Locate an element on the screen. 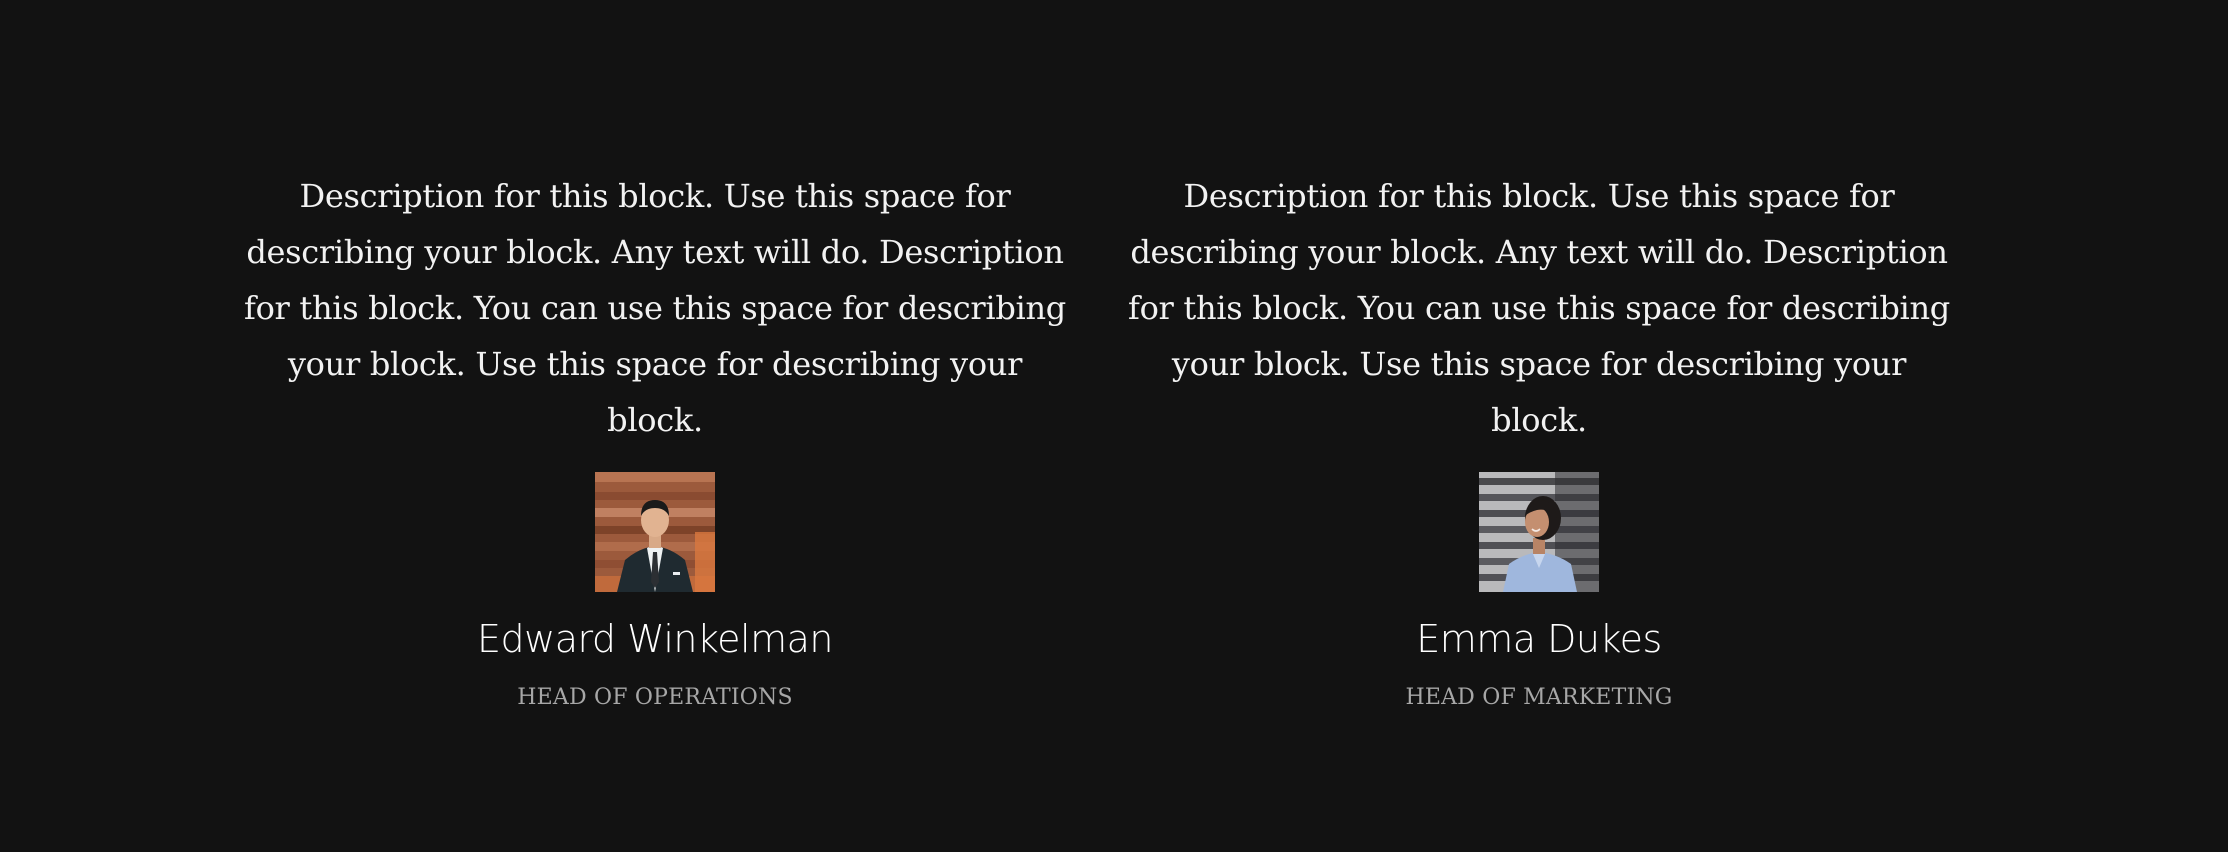 The image size is (2228, 852). member-role: HEAD OF OPERATIONS is located at coordinates (655, 697).